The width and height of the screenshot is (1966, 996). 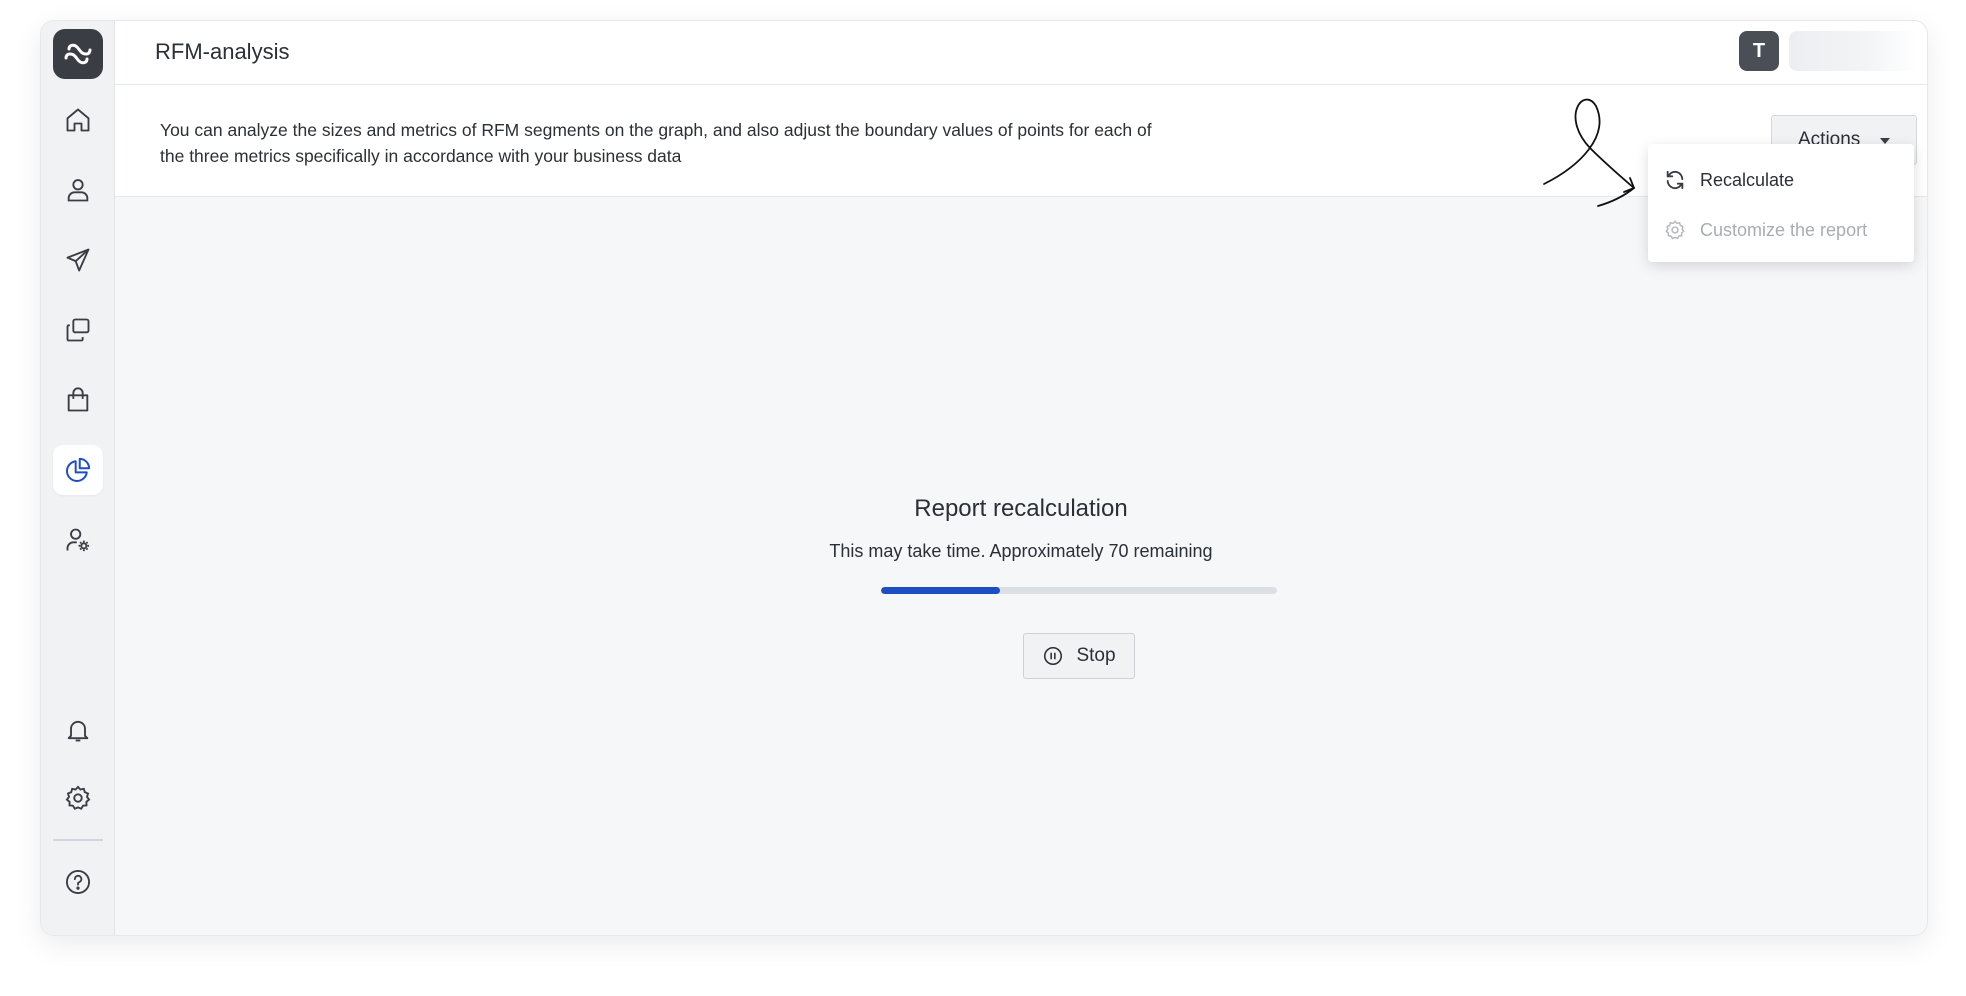 I want to click on sidebar-item-content, so click(x=78, y=330).